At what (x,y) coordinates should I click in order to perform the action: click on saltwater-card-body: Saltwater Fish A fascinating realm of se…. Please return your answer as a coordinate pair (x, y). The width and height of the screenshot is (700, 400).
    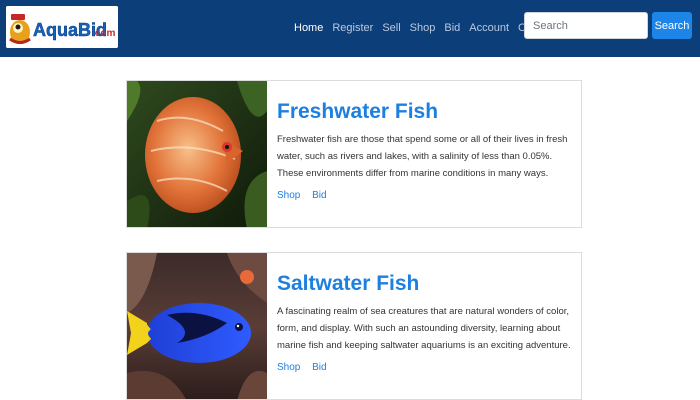
    Looking at the image, I should click on (425, 314).